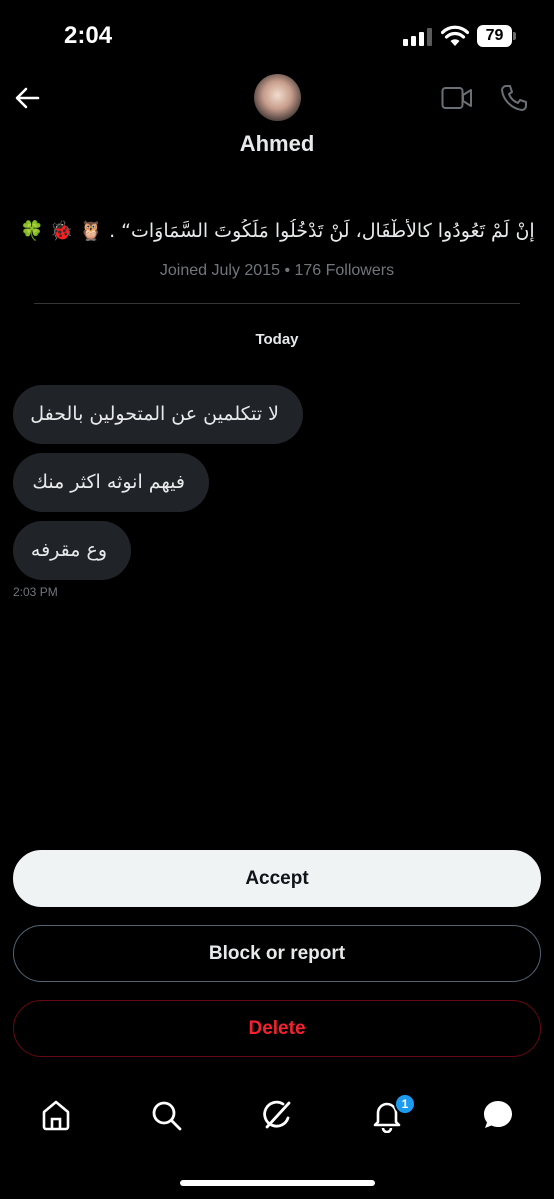 The image size is (554, 1199). What do you see at coordinates (56, 1115) in the screenshot?
I see `home-icon` at bounding box center [56, 1115].